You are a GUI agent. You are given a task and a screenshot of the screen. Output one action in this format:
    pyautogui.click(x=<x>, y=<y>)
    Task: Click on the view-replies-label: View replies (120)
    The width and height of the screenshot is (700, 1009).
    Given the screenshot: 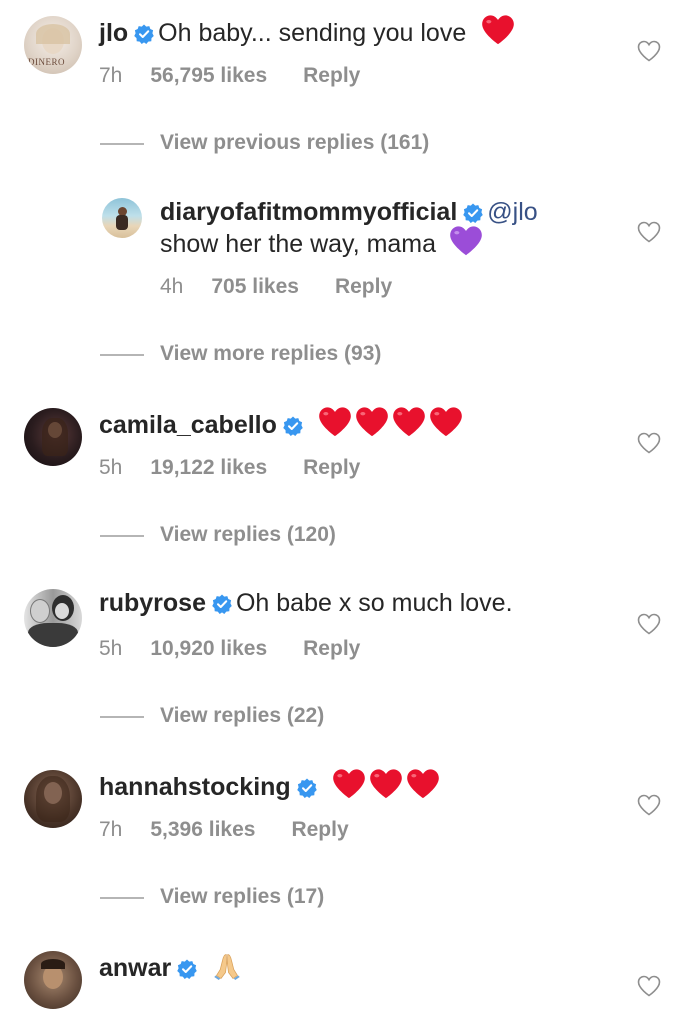 What is the action you would take?
    pyautogui.click(x=248, y=535)
    